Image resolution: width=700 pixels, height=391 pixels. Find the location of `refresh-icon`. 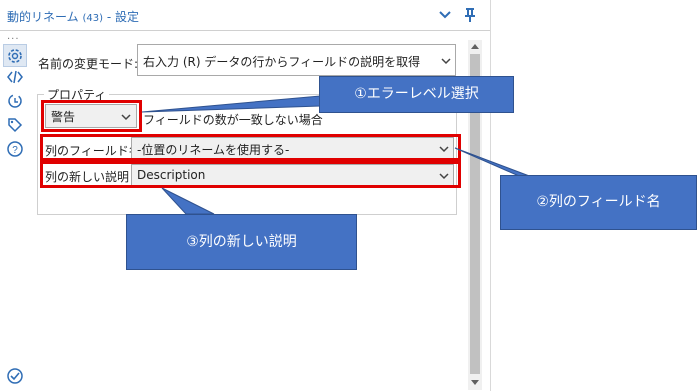

refresh-icon is located at coordinates (15, 101).